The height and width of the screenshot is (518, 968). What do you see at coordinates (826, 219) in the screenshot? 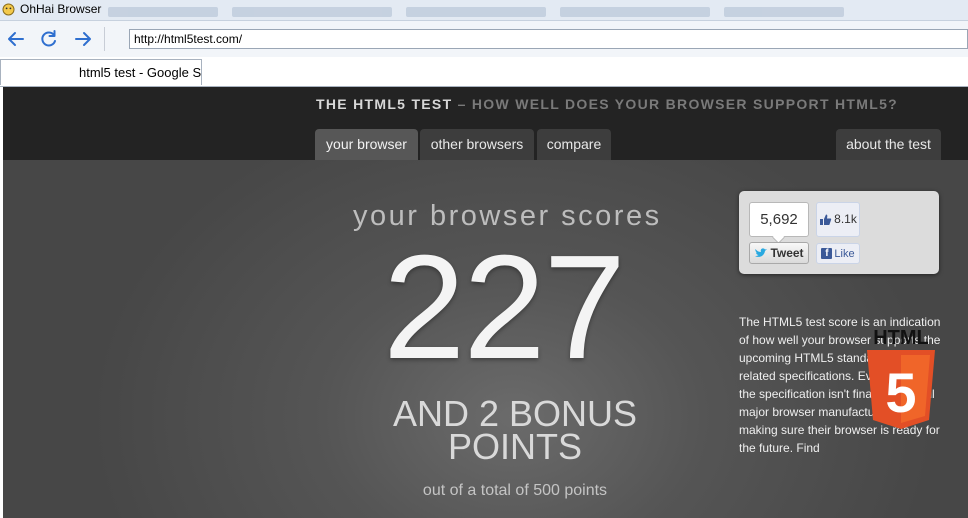
I see `thumbs-up-icon` at bounding box center [826, 219].